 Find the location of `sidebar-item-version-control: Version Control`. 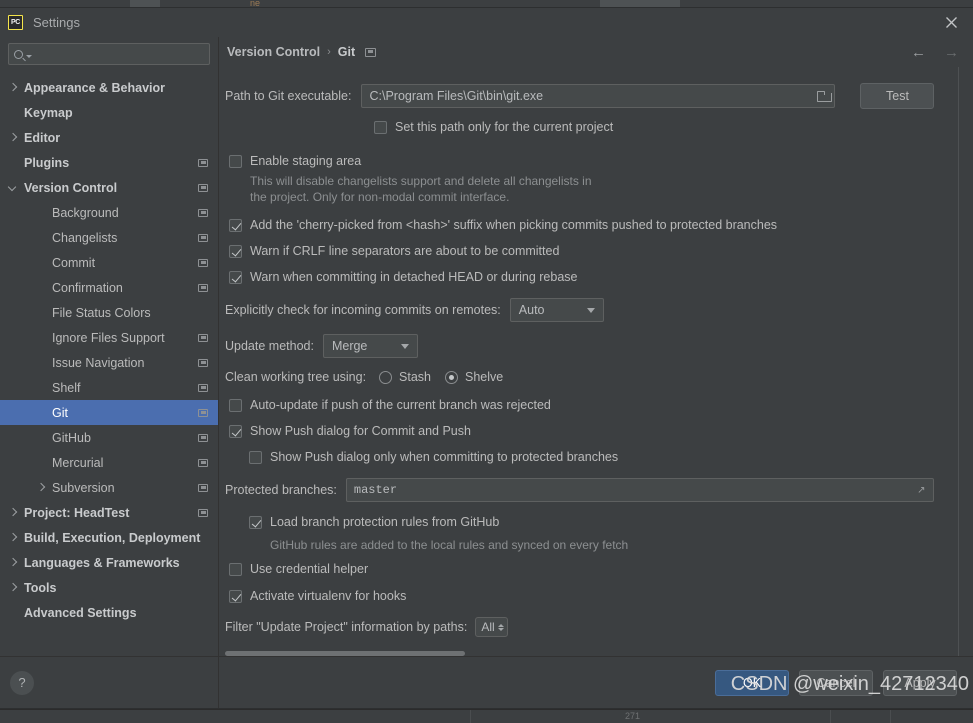

sidebar-item-version-control: Version Control is located at coordinates (109, 187).